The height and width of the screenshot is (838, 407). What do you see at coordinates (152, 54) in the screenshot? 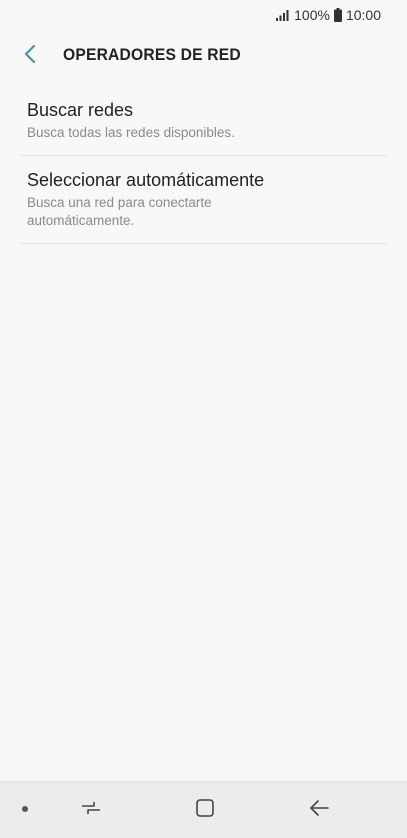
I see `page-title: OPERADORES DE RED` at bounding box center [152, 54].